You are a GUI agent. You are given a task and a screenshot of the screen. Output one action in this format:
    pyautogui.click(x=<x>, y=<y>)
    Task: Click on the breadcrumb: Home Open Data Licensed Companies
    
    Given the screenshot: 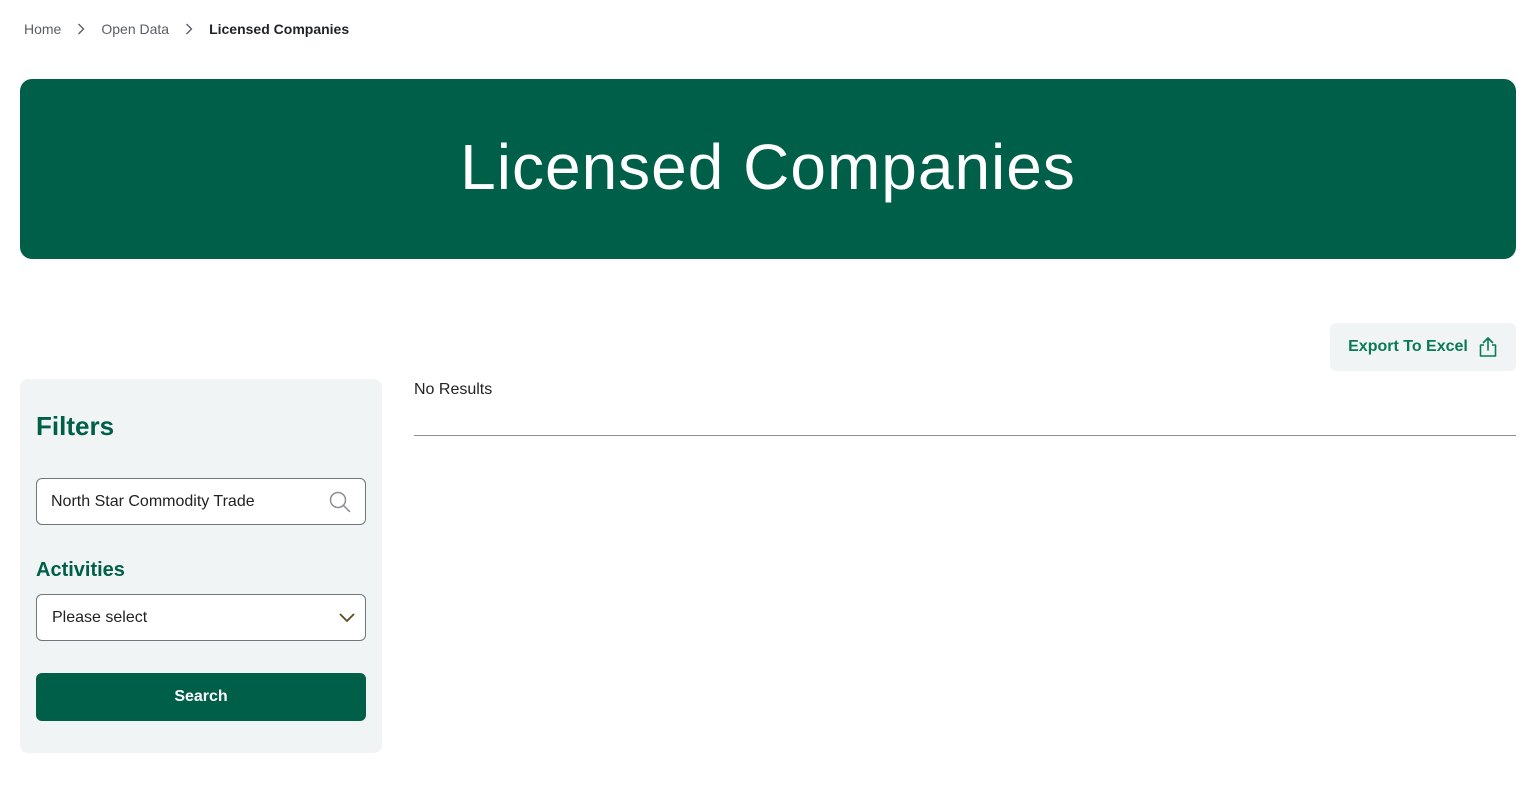 What is the action you would take?
    pyautogui.click(x=186, y=29)
    